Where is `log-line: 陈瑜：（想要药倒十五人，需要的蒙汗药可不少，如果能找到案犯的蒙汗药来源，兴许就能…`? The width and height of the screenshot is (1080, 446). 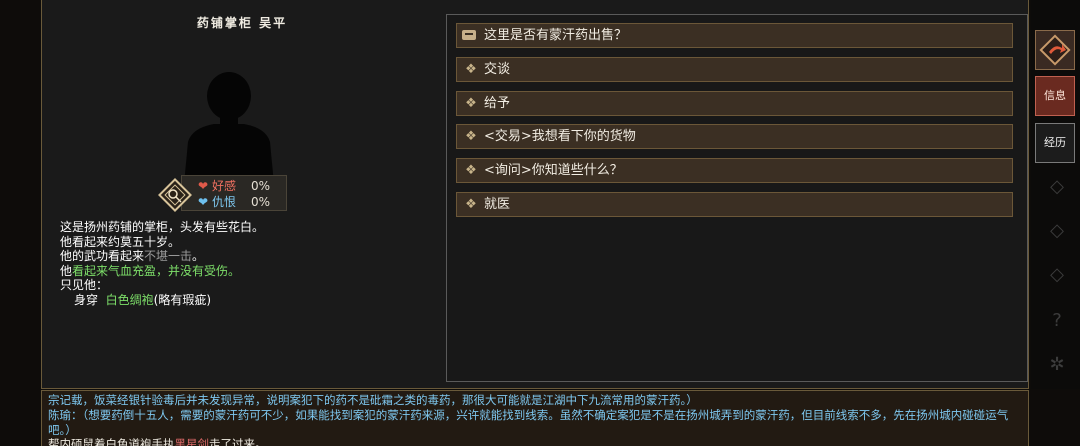 log-line: 陈瑜：（想要药倒十五人，需要的蒙汗药可不少，如果能找到案犯的蒙汗药来源，兴许就能… is located at coordinates (528, 422).